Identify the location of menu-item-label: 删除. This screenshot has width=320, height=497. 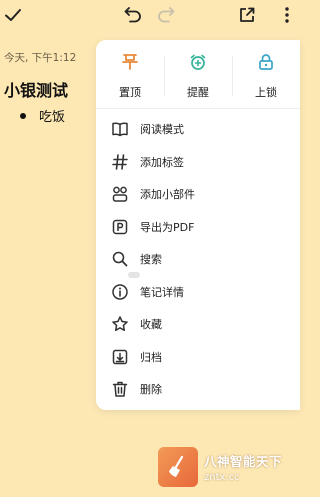
(151, 390).